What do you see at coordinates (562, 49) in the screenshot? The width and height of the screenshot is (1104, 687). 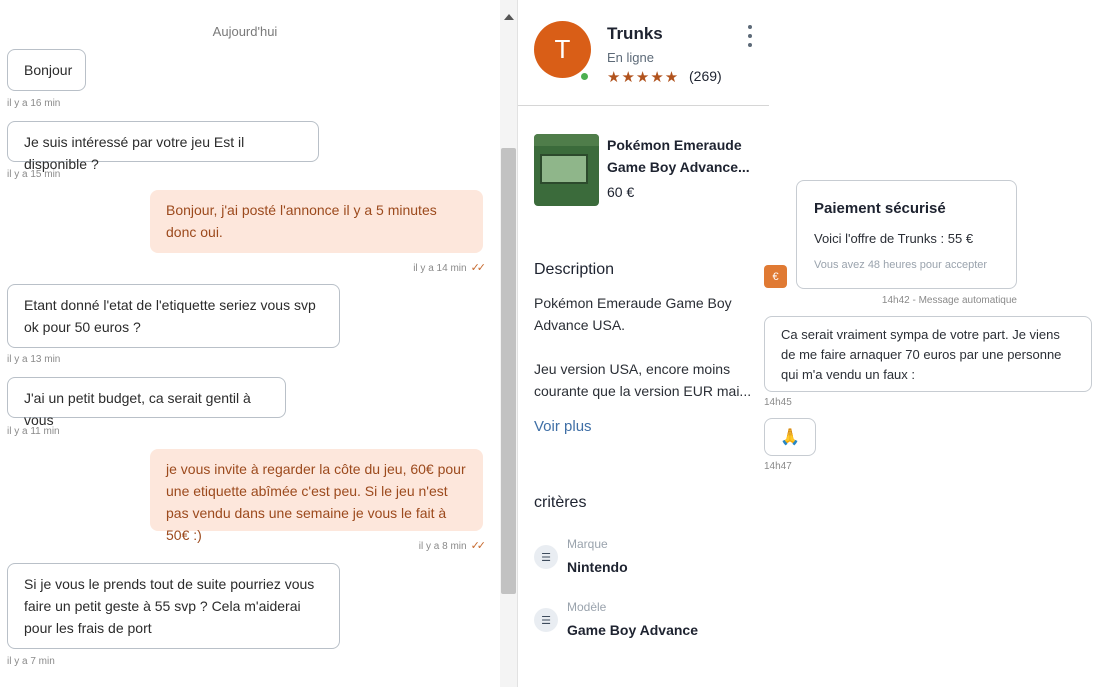 I see `seller-avatar: T` at bounding box center [562, 49].